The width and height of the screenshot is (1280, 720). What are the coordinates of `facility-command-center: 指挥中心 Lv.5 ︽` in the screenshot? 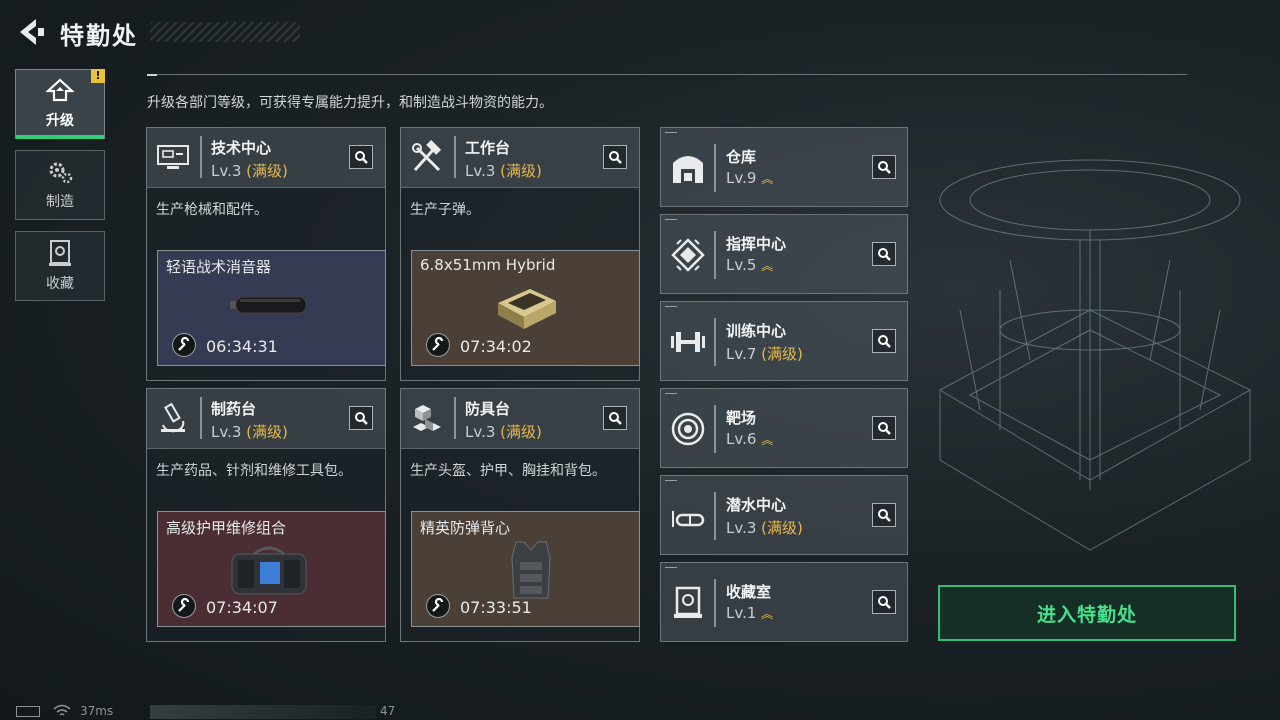 It's located at (784, 254).